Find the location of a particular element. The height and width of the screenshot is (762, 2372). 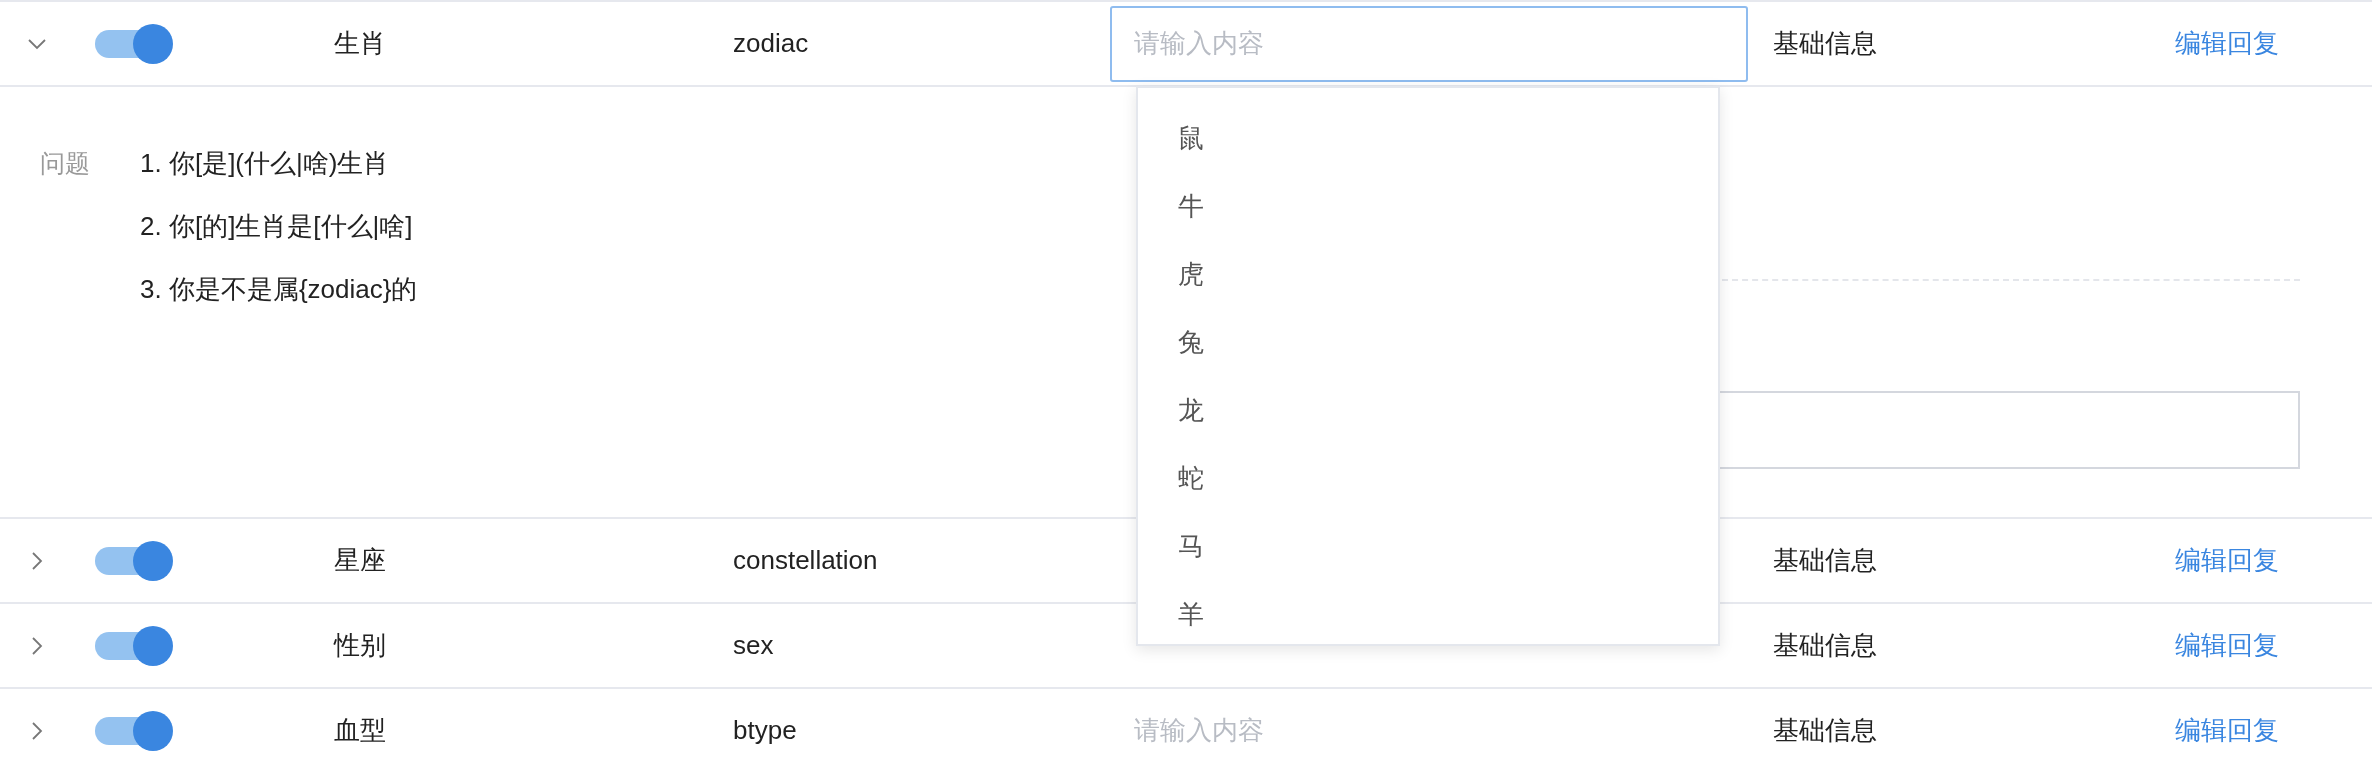

name-cell-text: 性别 is located at coordinates (360, 645).